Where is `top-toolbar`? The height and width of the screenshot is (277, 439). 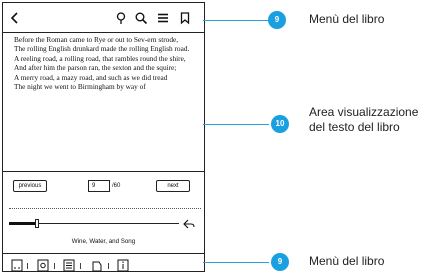 top-toolbar is located at coordinates (103, 18).